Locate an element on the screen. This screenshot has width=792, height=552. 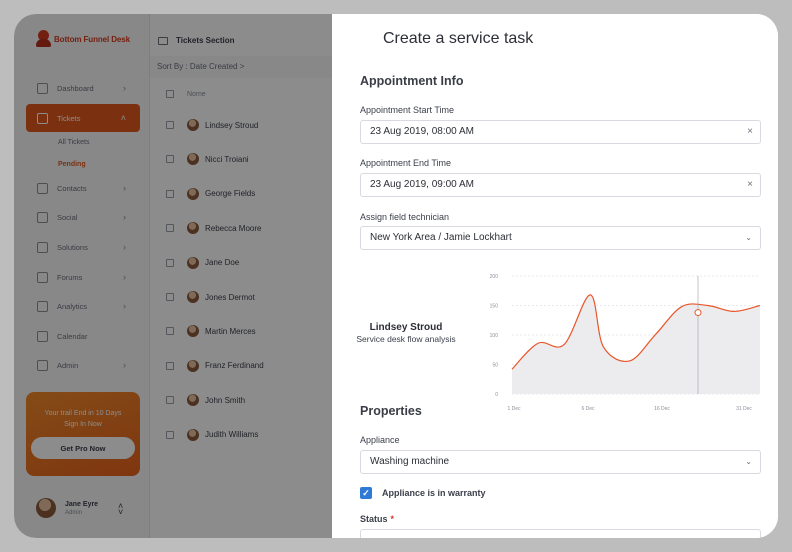
section-appointment-info: Appointment Info is located at coordinates (412, 81).